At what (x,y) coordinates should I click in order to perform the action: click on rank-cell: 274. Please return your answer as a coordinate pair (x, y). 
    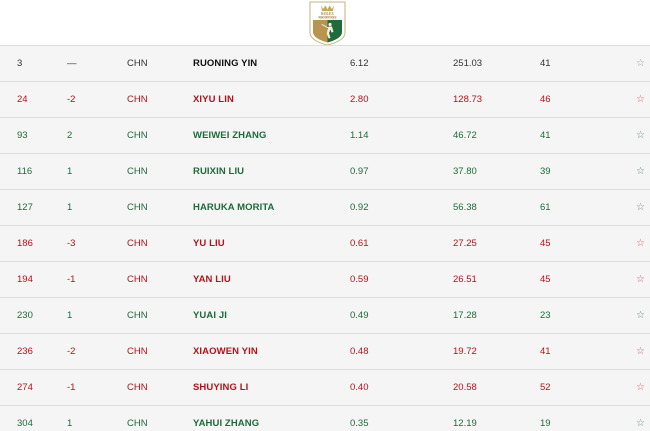
    Looking at the image, I should click on (25, 387).